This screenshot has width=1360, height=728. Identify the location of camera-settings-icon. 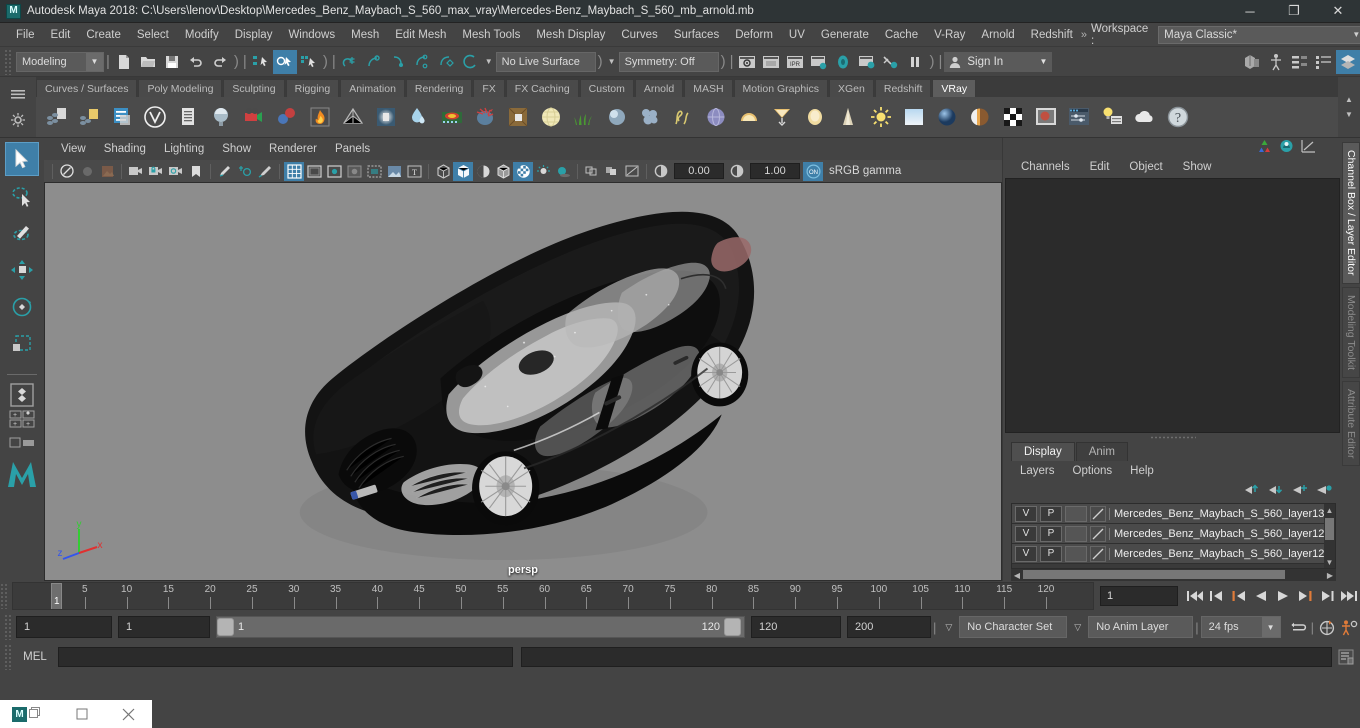
(176, 171).